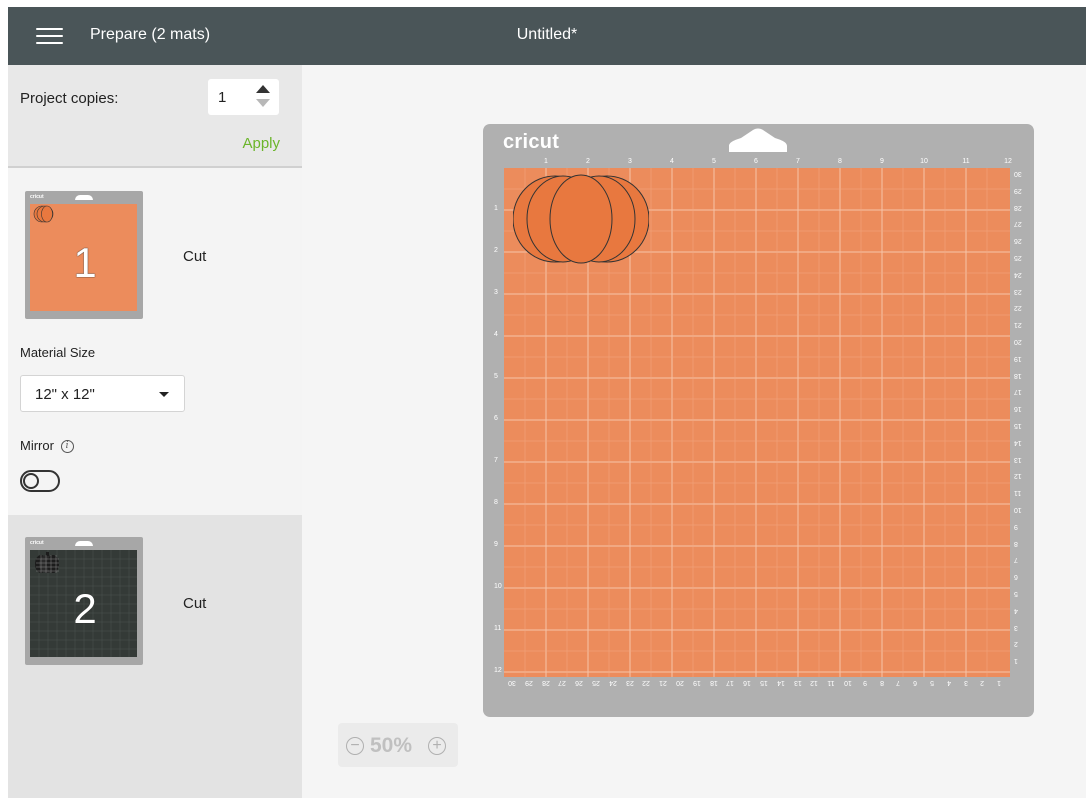 This screenshot has width=1086, height=798. Describe the element at coordinates (848, 682) in the screenshot. I see `ruler-bottom-label: 10` at that location.